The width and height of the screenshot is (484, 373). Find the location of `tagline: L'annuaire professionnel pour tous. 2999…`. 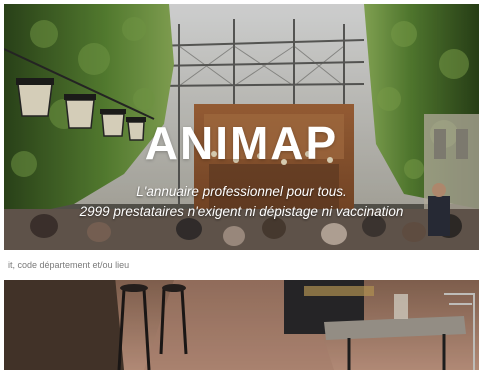

tagline: L'annuaire professionnel pour tous. 2999… is located at coordinates (241, 202).